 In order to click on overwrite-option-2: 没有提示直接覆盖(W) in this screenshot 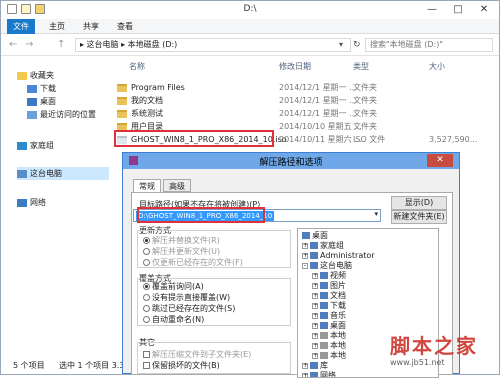, I will do `click(186, 297)`.